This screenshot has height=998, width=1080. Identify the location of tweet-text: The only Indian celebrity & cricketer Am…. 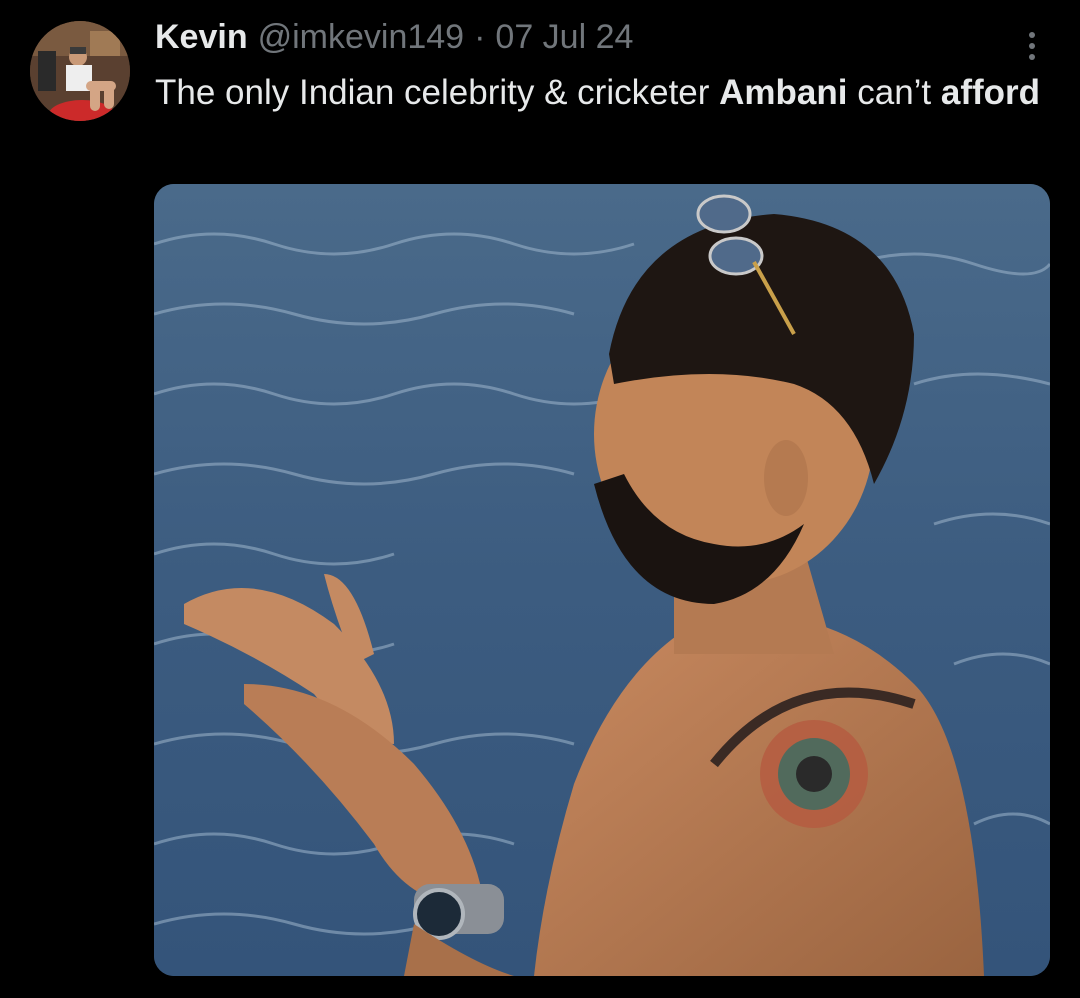
(605, 92).